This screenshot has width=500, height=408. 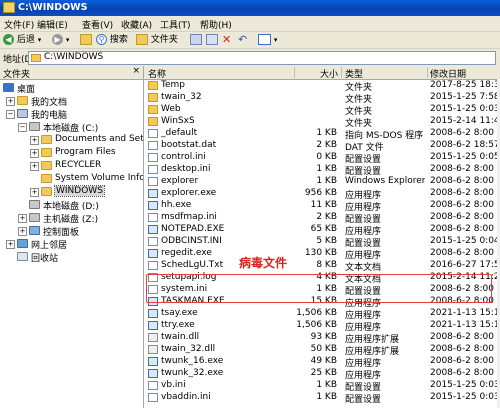 What do you see at coordinates (189, 145) in the screenshot?
I see `file-name: bootstat.dat` at bounding box center [189, 145].